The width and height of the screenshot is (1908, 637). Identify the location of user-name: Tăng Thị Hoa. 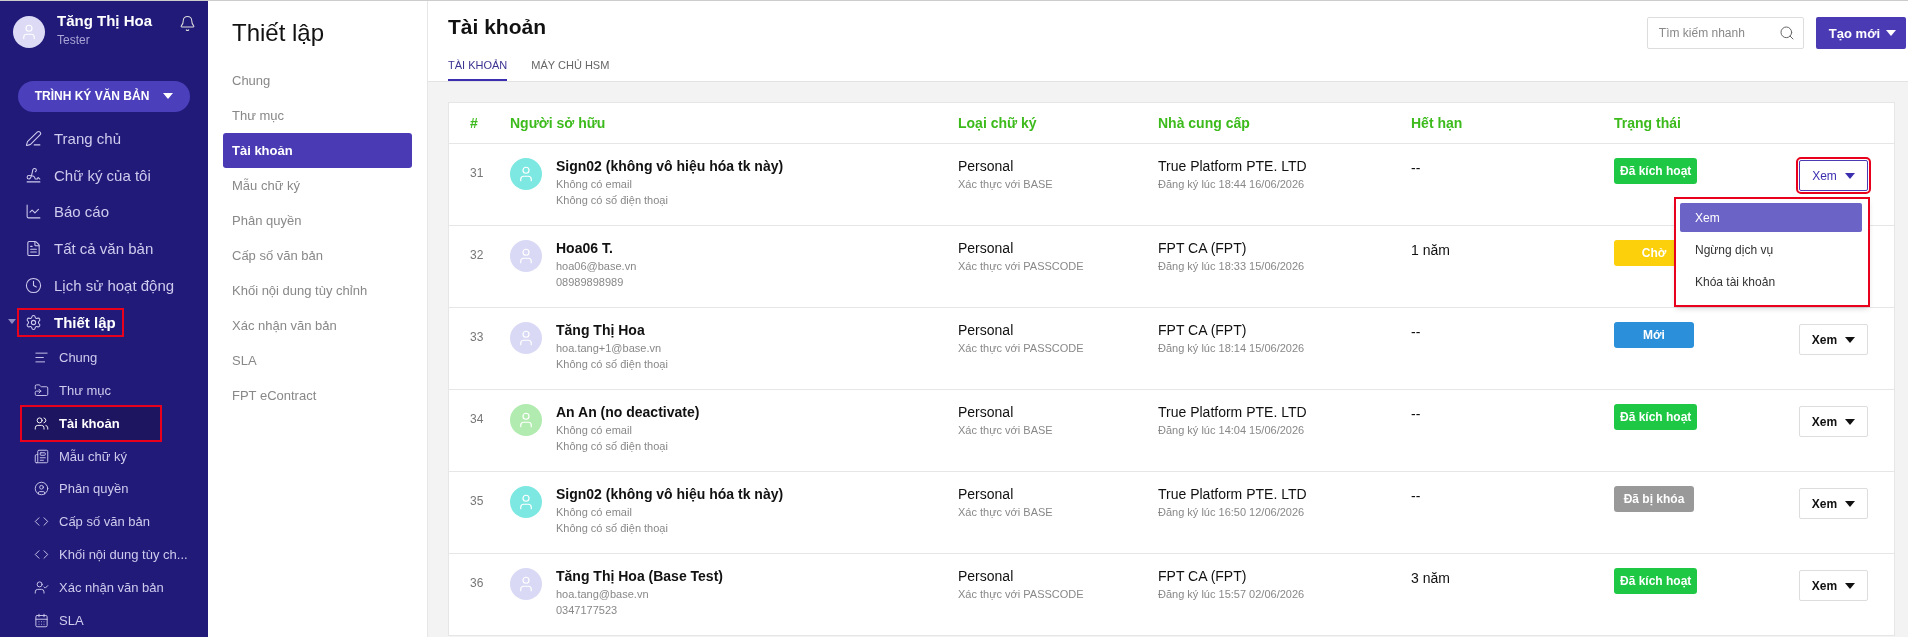
(105, 20).